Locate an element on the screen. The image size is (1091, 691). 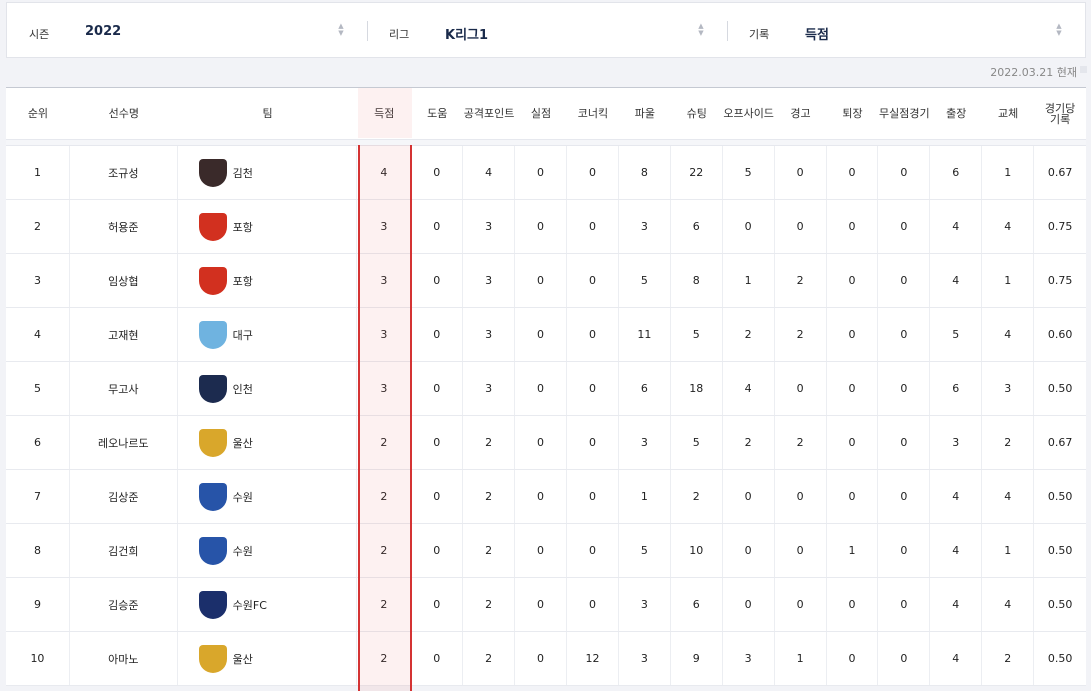
column-header-substitutions: 교체 is located at coordinates (1008, 113).